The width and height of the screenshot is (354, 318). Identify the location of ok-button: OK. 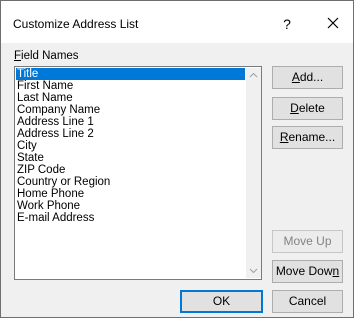
(221, 301).